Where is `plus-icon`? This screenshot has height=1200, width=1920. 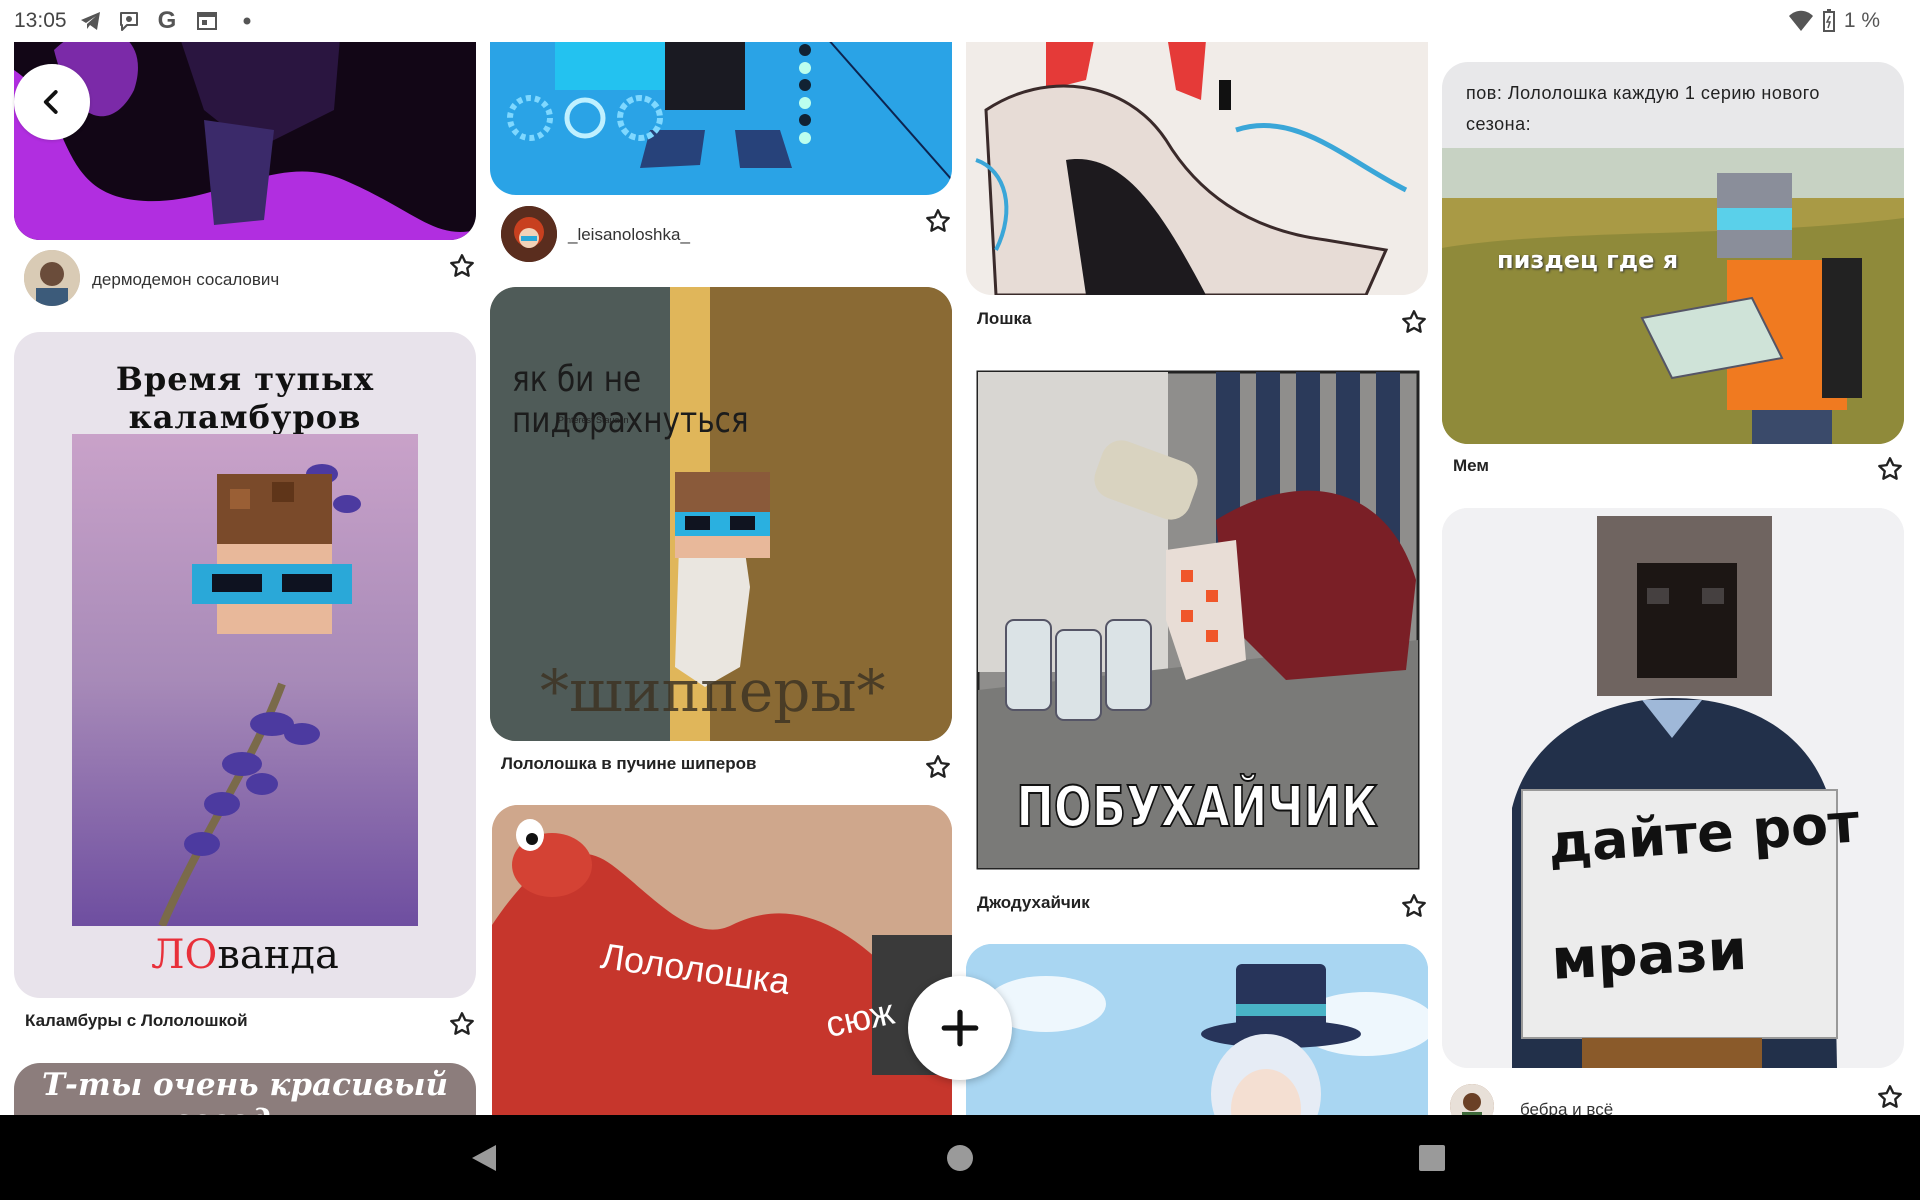
plus-icon is located at coordinates (960, 1028).